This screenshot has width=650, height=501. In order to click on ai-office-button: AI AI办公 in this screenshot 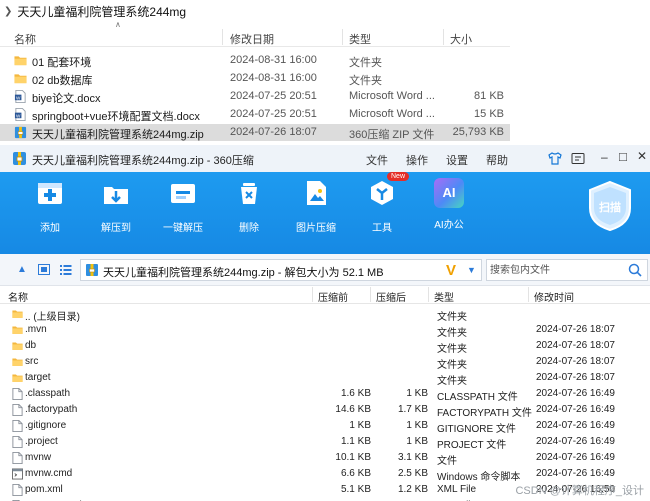, I will do `click(449, 204)`.